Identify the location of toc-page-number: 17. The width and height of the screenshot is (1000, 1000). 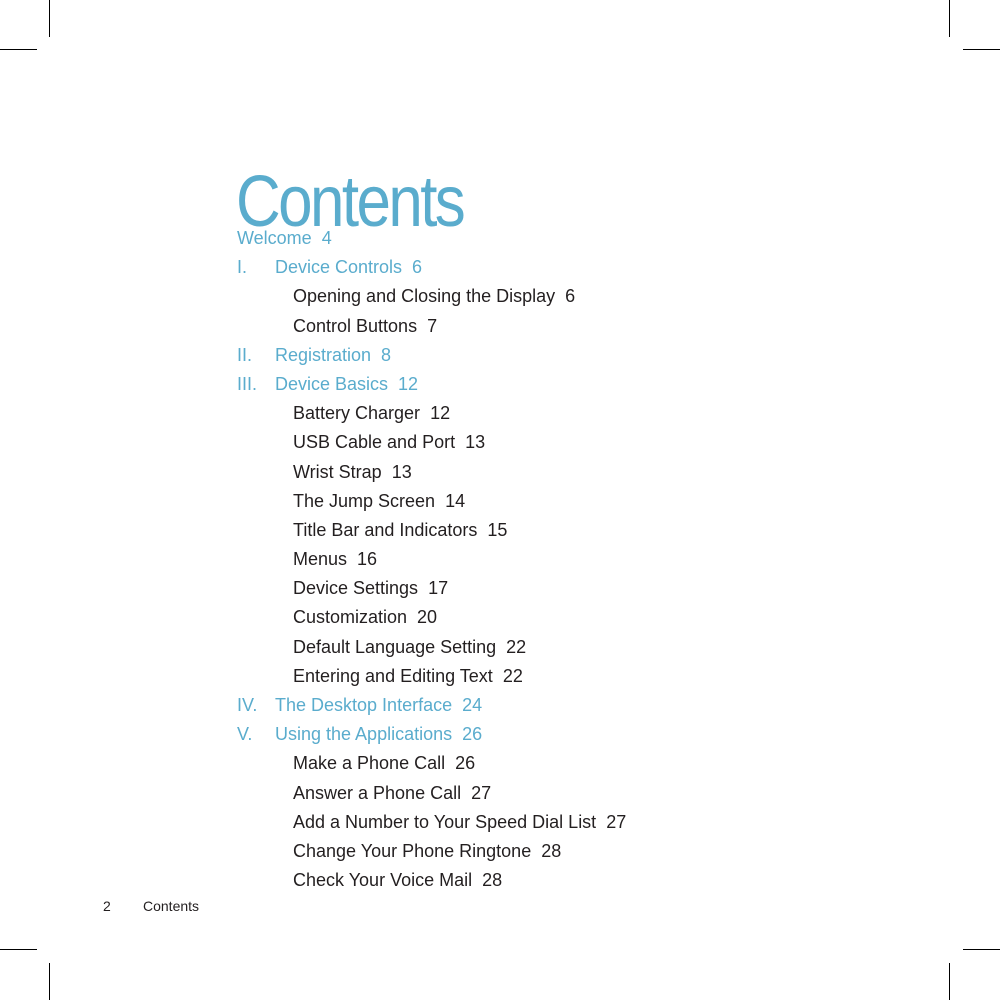
(438, 588).